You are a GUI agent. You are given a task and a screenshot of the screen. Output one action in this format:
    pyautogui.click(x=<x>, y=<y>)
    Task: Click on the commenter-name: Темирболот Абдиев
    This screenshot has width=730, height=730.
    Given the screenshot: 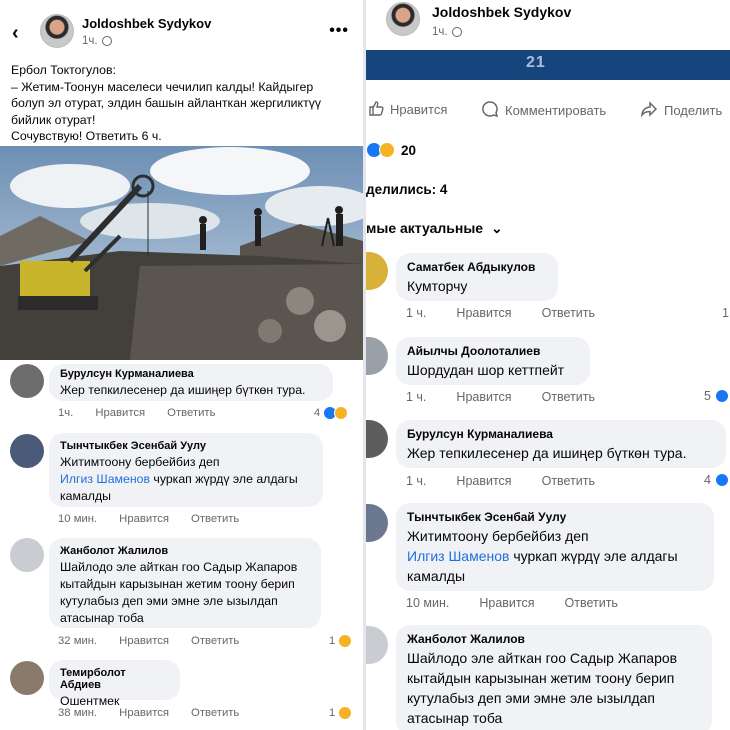 What is the action you would take?
    pyautogui.click(x=114, y=679)
    